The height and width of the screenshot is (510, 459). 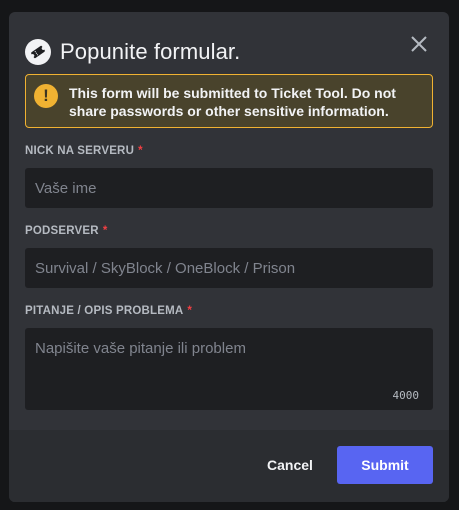 I want to click on nick-field-label: NICK NA SERVERU *, so click(x=84, y=151).